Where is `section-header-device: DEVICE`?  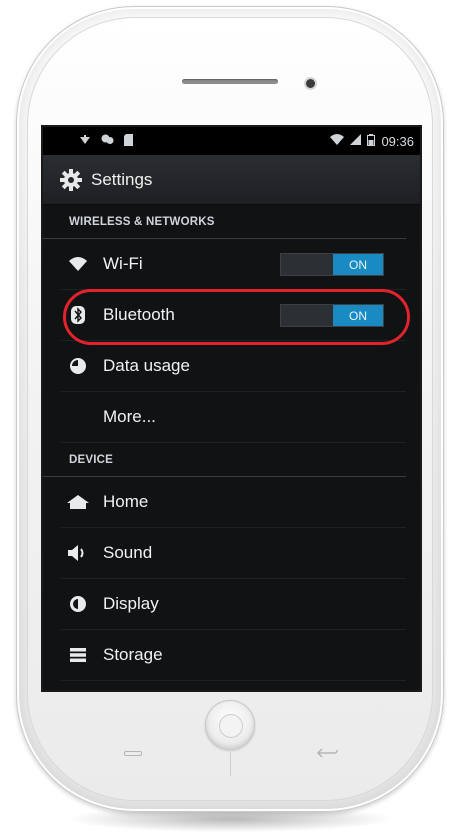
section-header-device: DEVICE is located at coordinates (224, 460).